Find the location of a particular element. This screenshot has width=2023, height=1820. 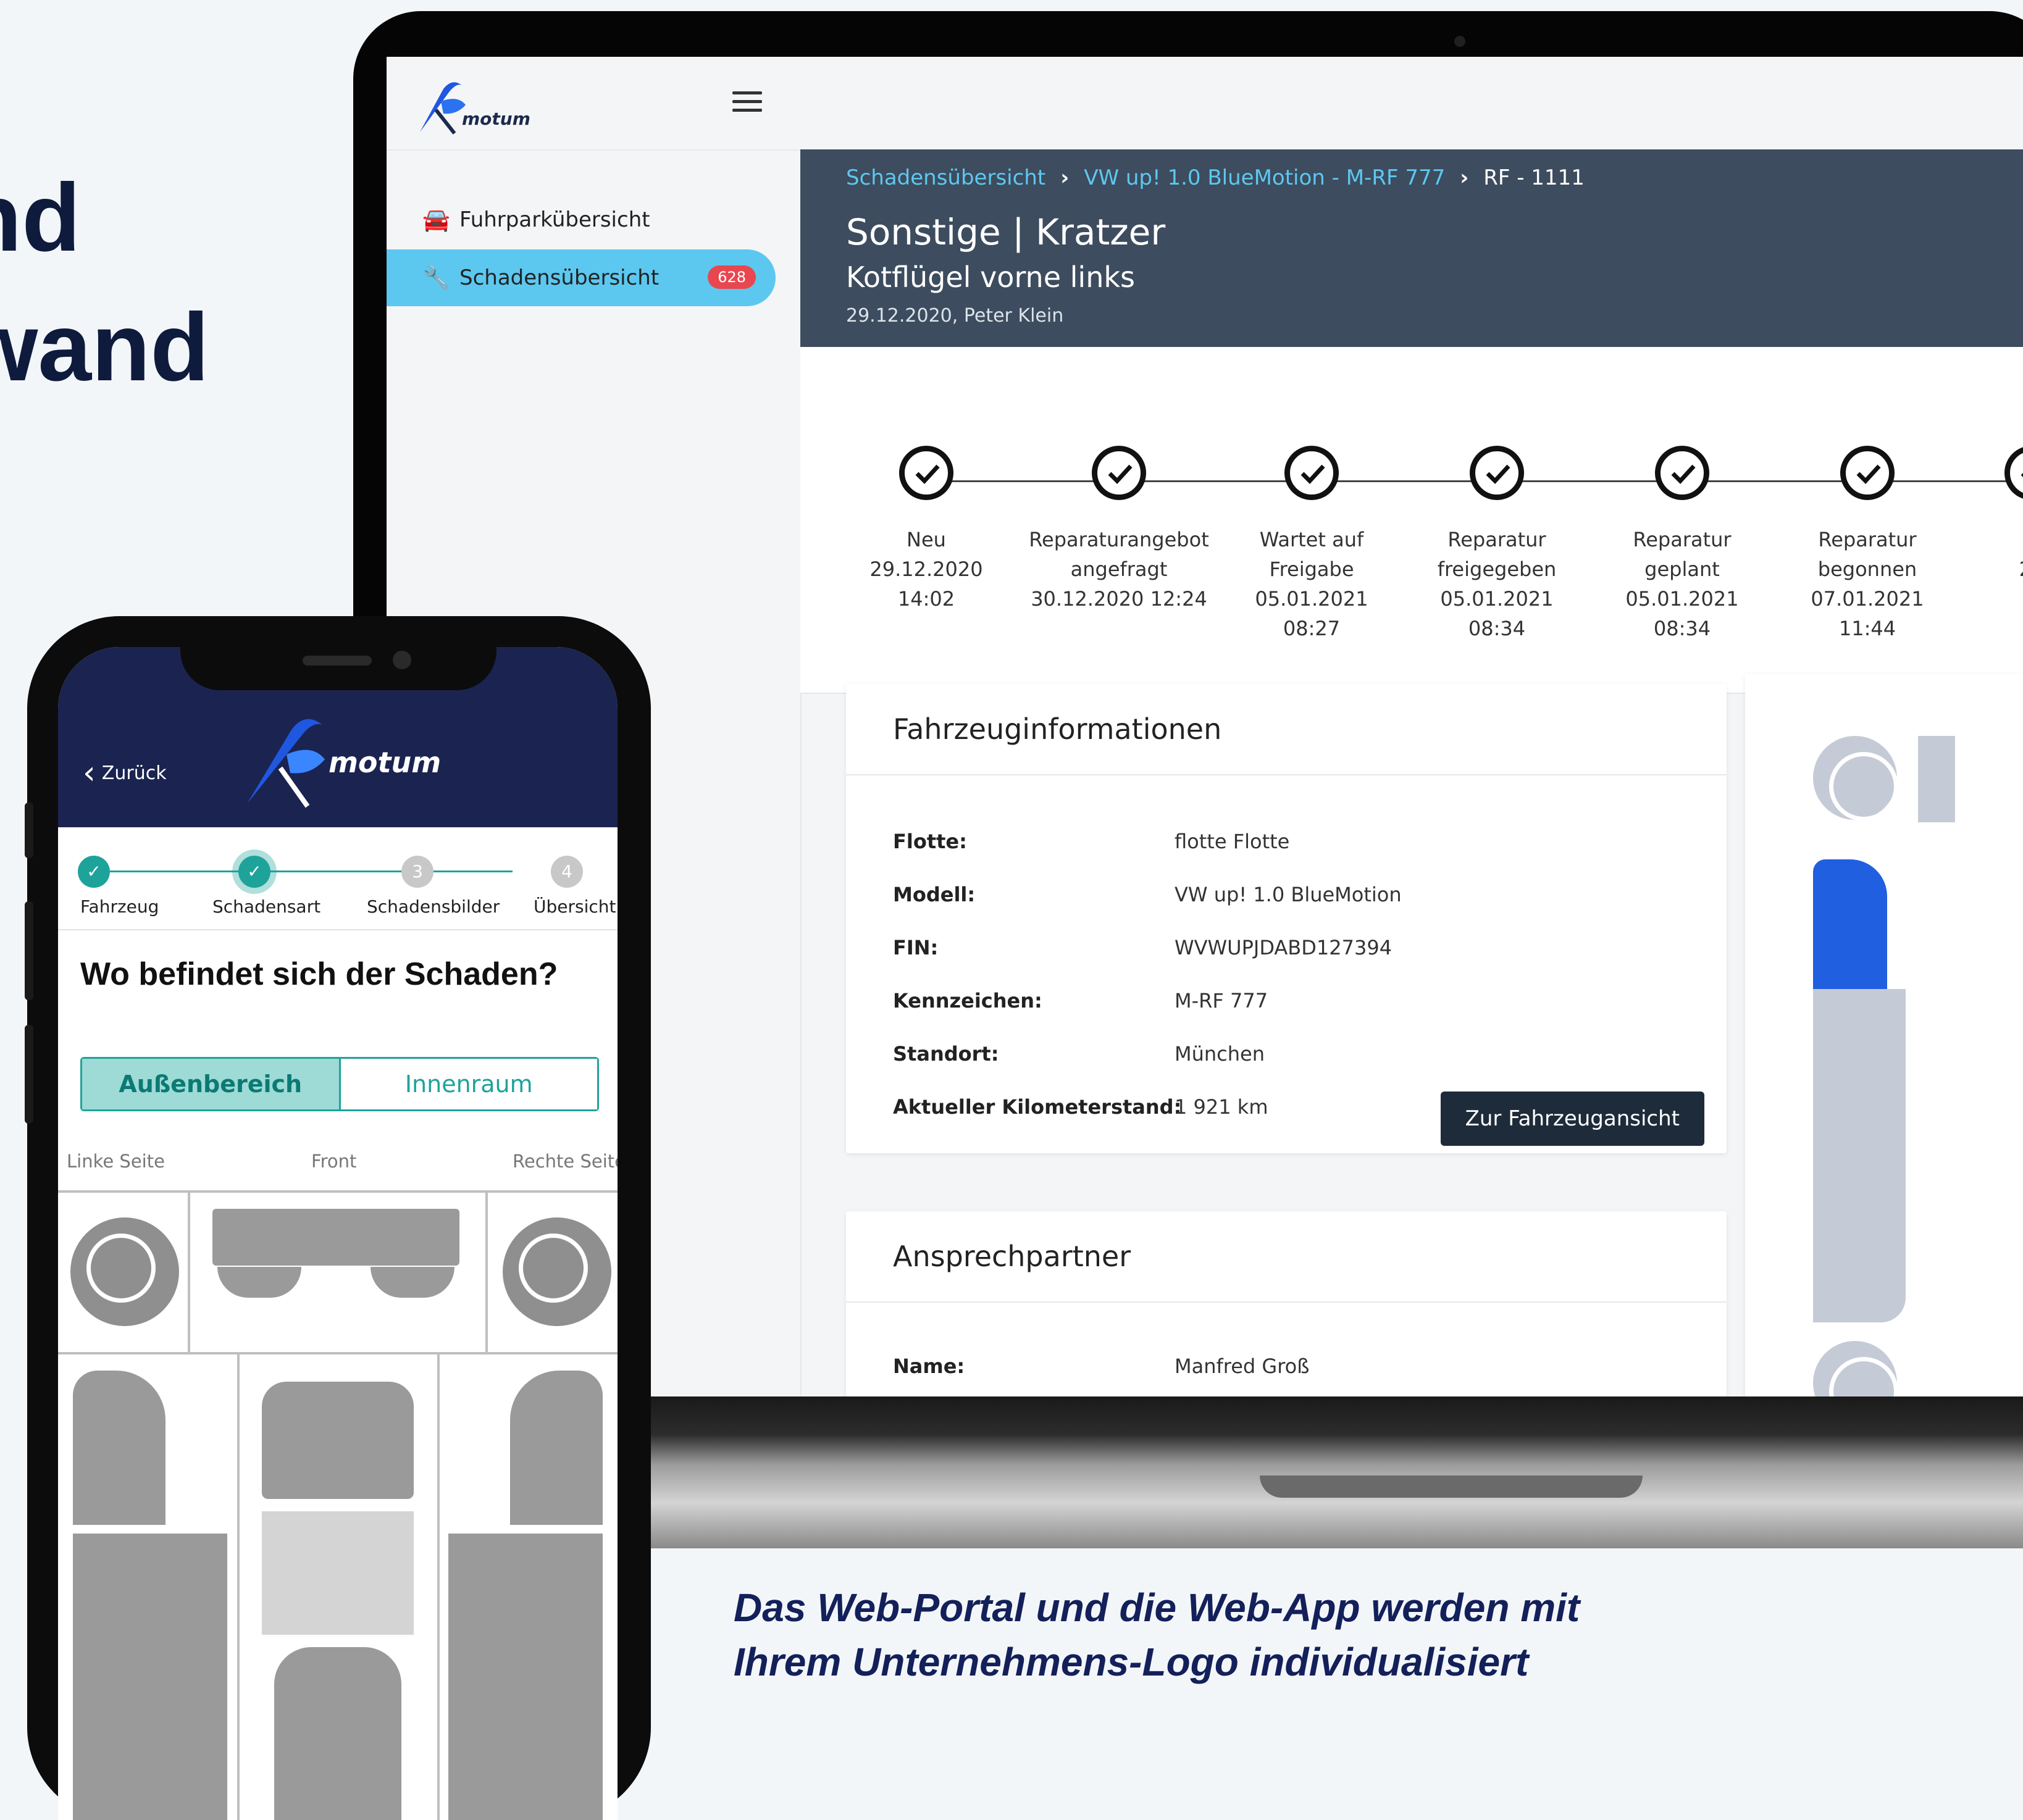

phone-side-button is located at coordinates (29, 1074).